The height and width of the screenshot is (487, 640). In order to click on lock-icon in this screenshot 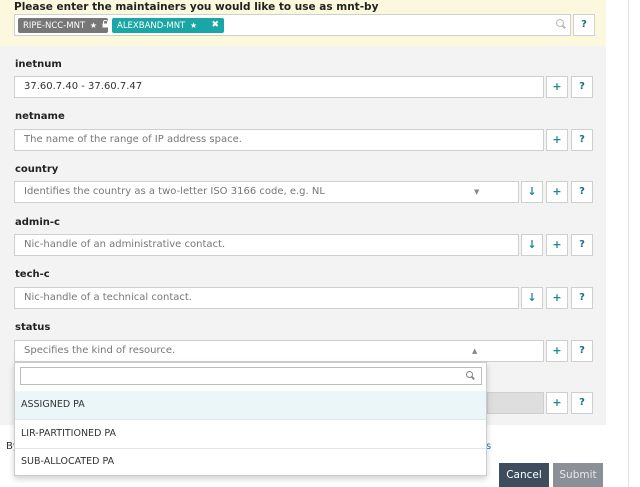, I will do `click(105, 24)`.